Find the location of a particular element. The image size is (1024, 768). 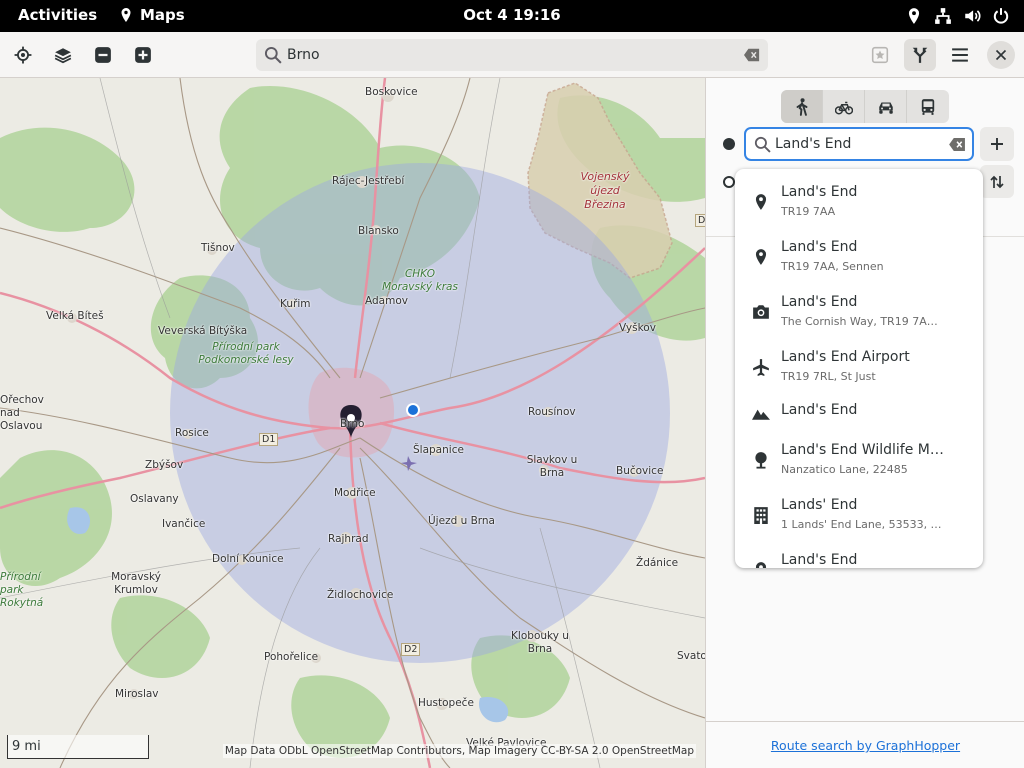

place-label: Slavkov u Brna is located at coordinates (552, 466).